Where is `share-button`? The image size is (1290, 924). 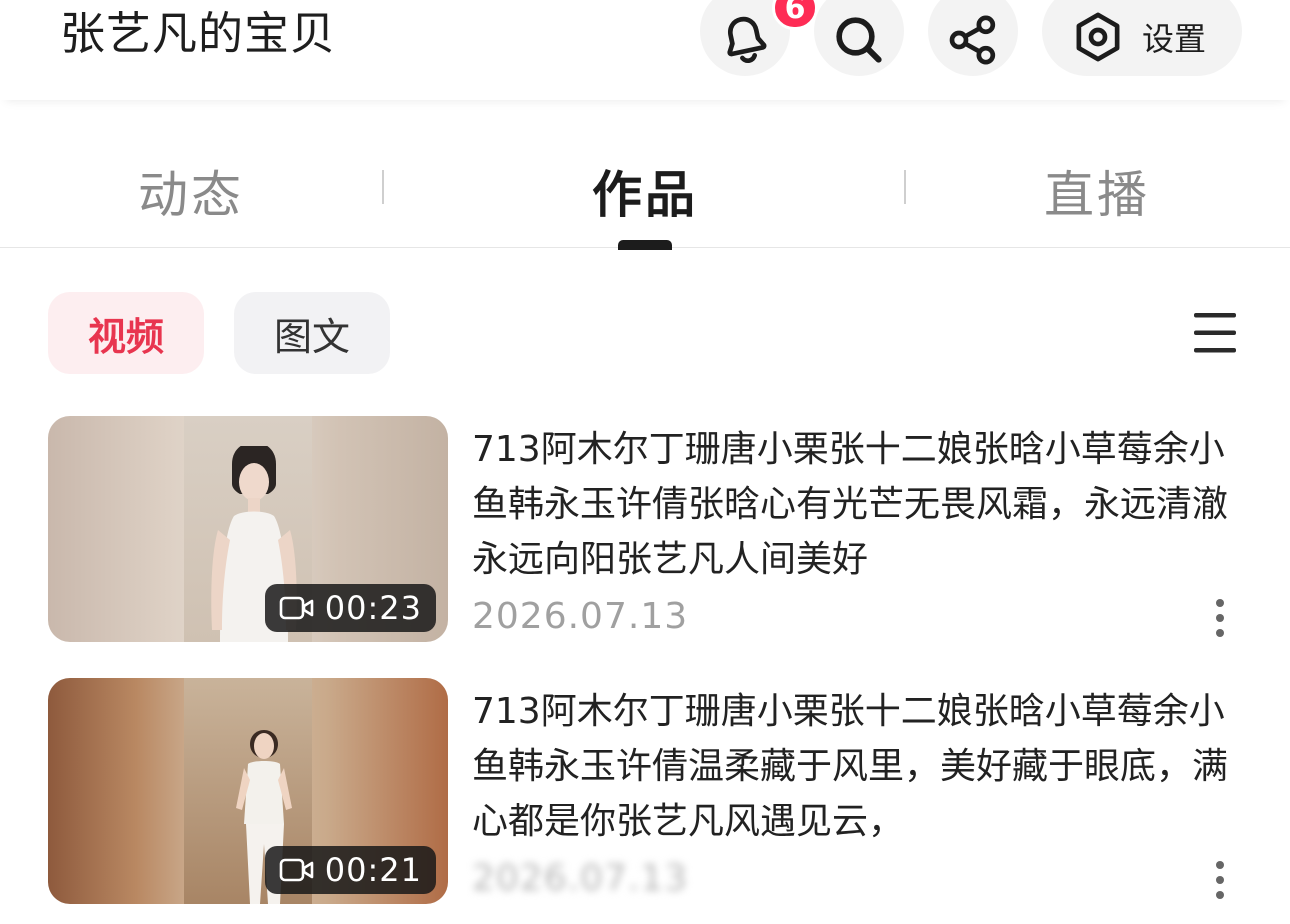
share-button is located at coordinates (973, 38).